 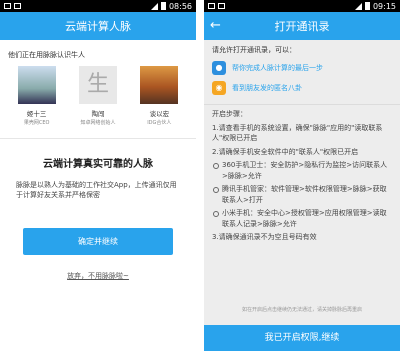 What do you see at coordinates (297, 133) in the screenshot?
I see `step-item: 1.请查看手机的系统设置，确保"脉脉"应用的"读取联系人"权限已开启` at bounding box center [297, 133].